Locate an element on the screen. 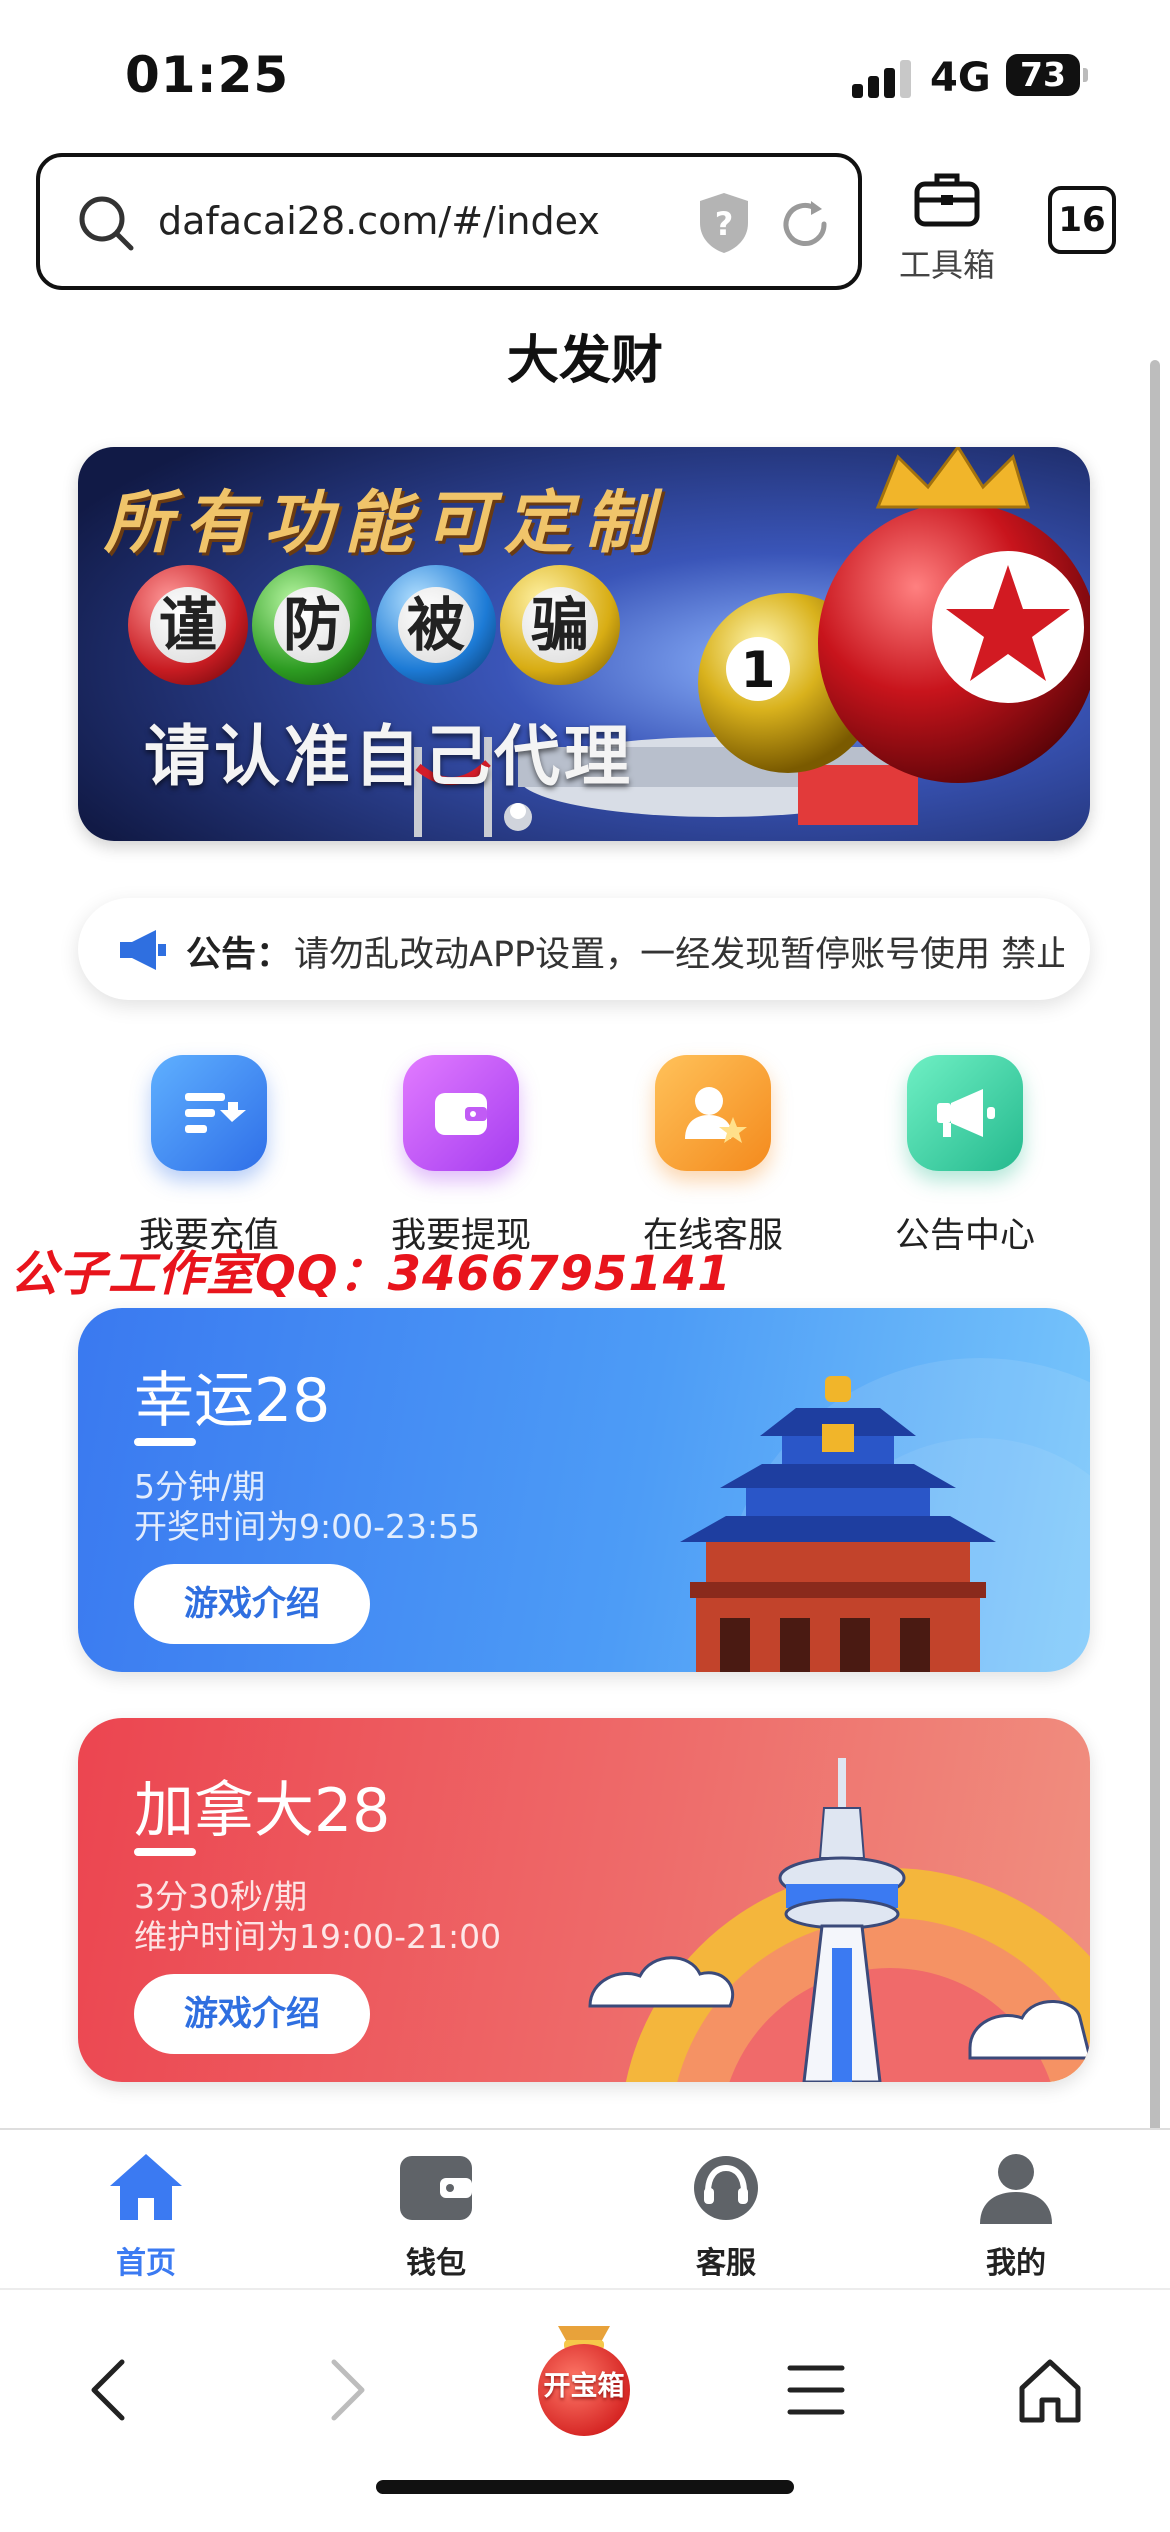  address-bar: dafacai28.com/#/index ? is located at coordinates (449, 221).